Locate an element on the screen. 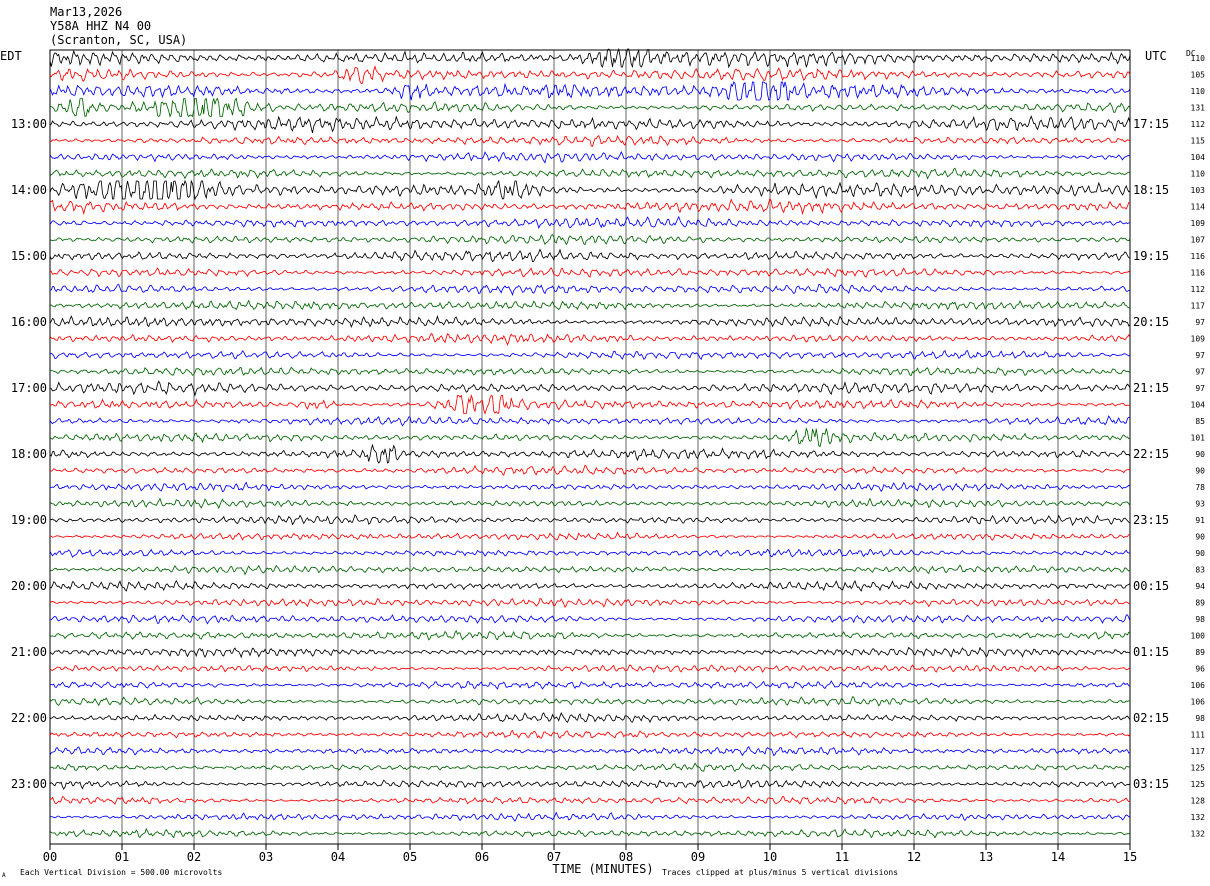 The image size is (1210, 886). dc-offset-label: 107 is located at coordinates (1198, 240).